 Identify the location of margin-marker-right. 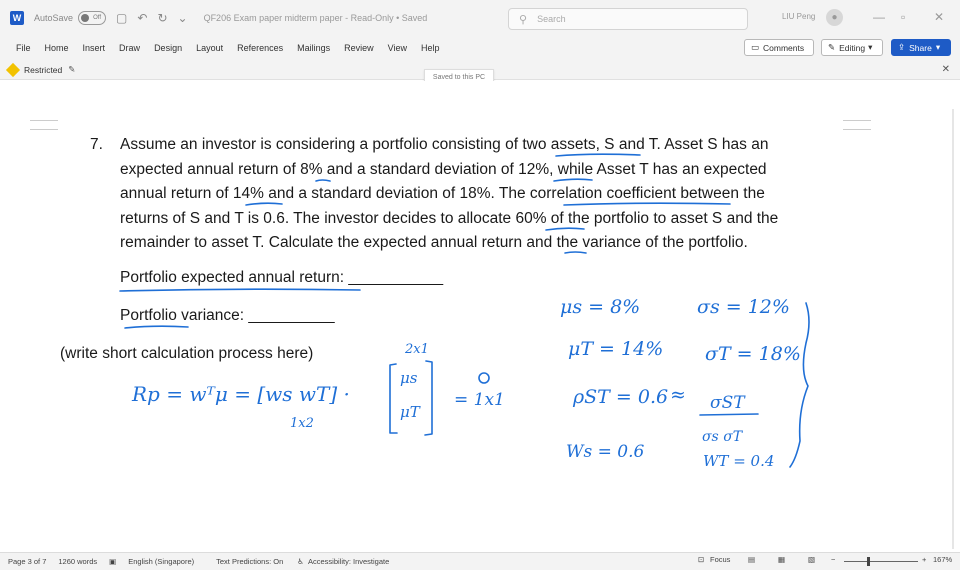
(857, 125).